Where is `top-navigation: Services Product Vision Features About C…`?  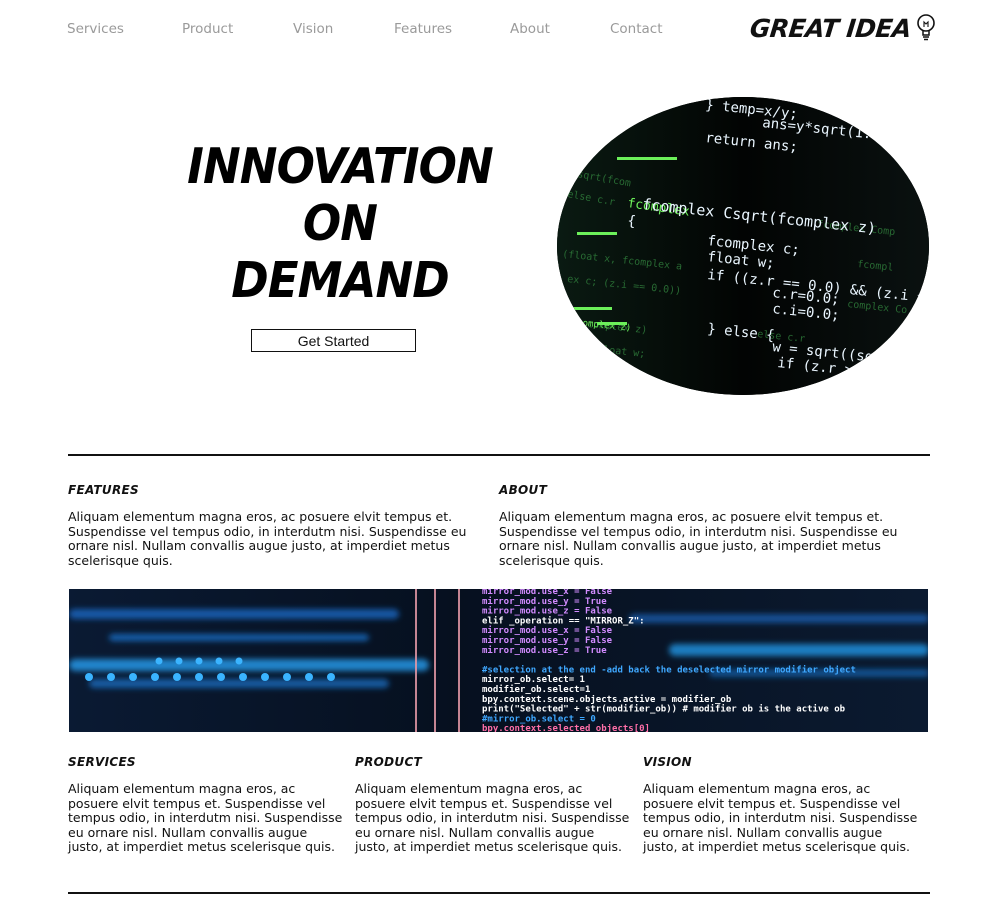 top-navigation: Services Product Vision Features About C… is located at coordinates (500, 30).